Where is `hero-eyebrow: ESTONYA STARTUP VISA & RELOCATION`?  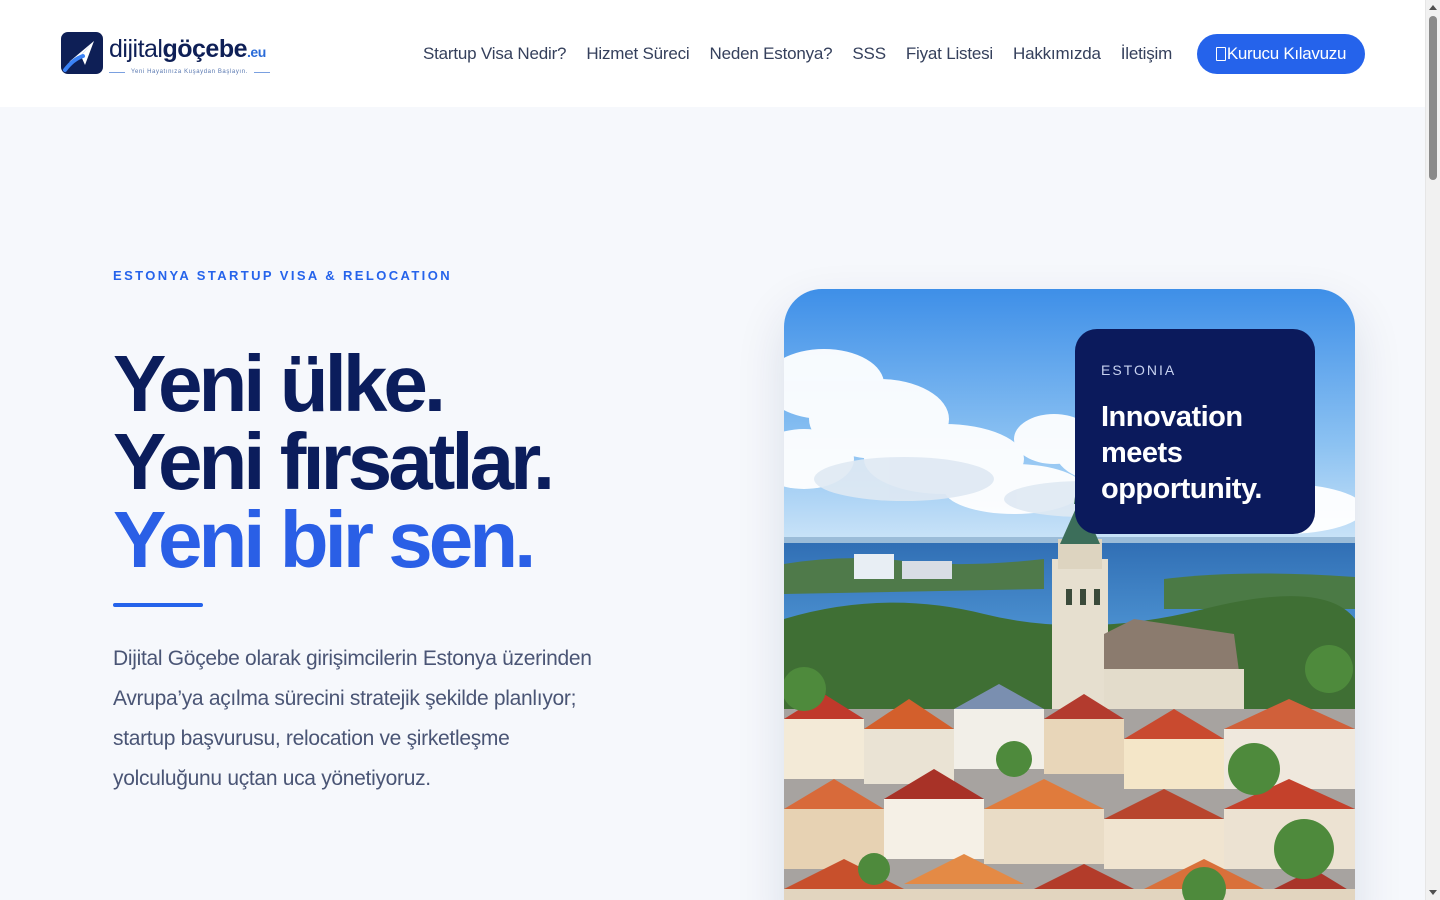
hero-eyebrow: ESTONYA STARTUP VISA & RELOCATION is located at coordinates (282, 275).